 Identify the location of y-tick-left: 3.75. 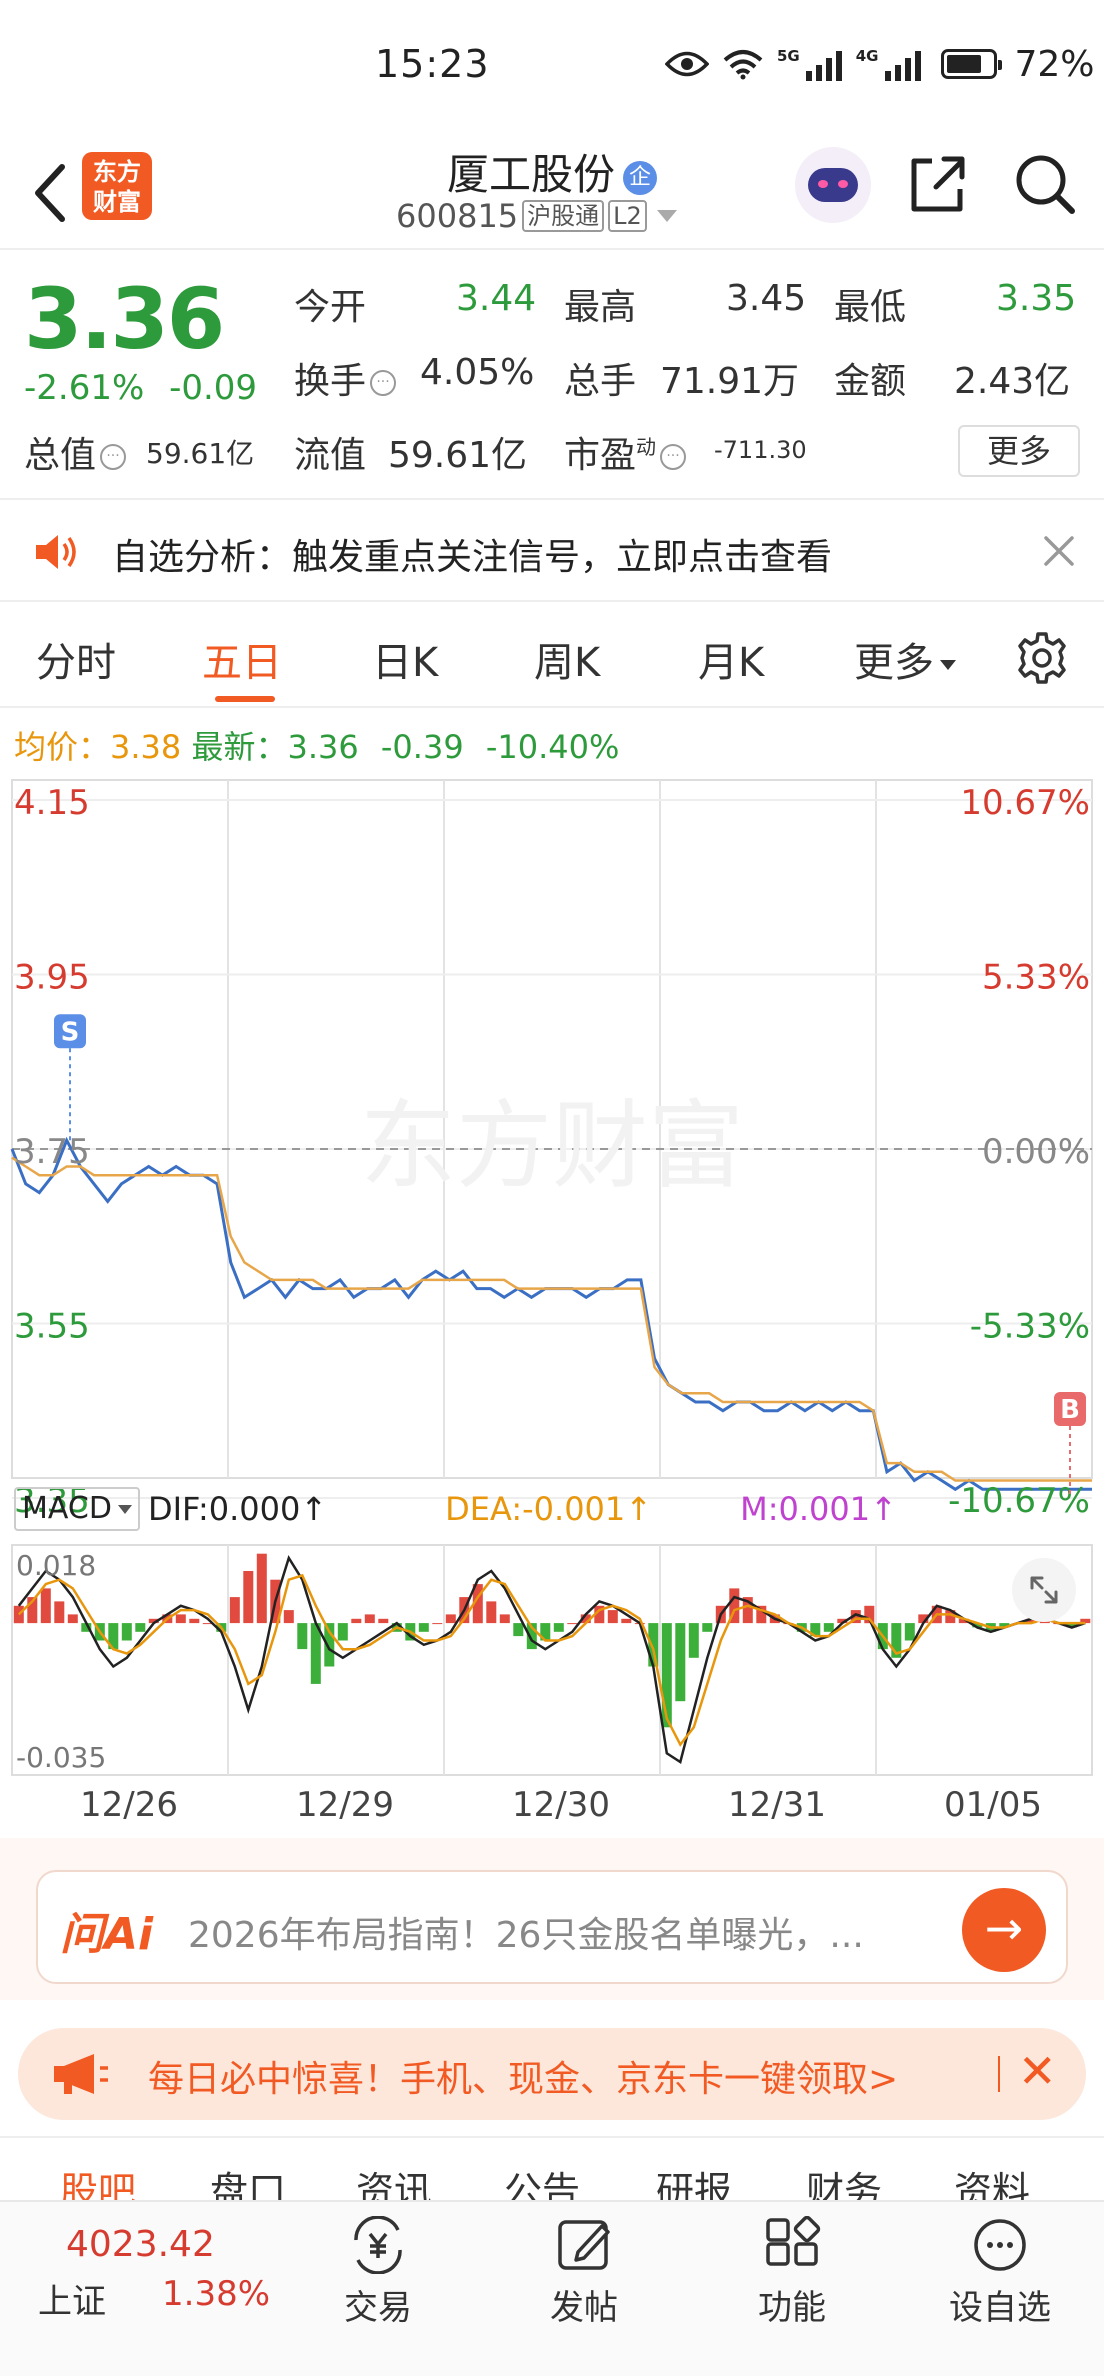
(52, 1152).